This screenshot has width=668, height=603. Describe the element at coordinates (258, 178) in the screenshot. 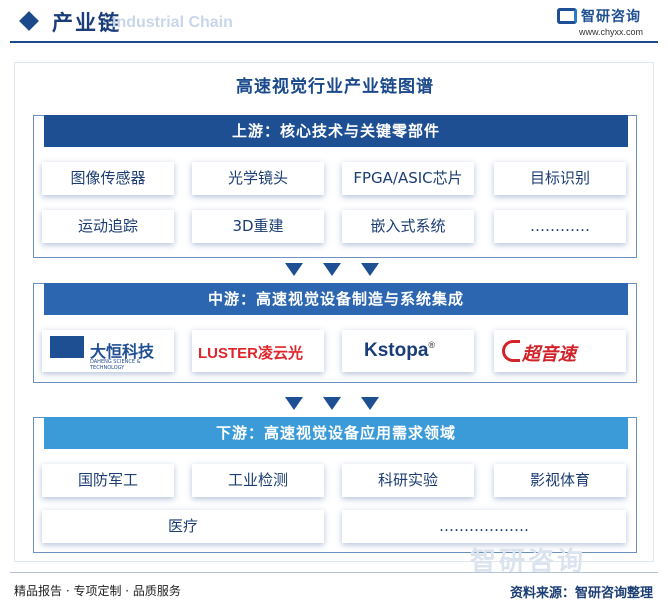

I see `upstream-item: 光学镜头` at that location.